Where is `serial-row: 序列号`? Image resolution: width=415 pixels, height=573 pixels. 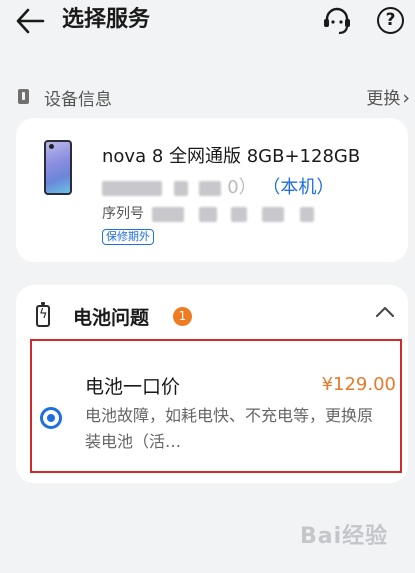
serial-row: 序列号 is located at coordinates (208, 213).